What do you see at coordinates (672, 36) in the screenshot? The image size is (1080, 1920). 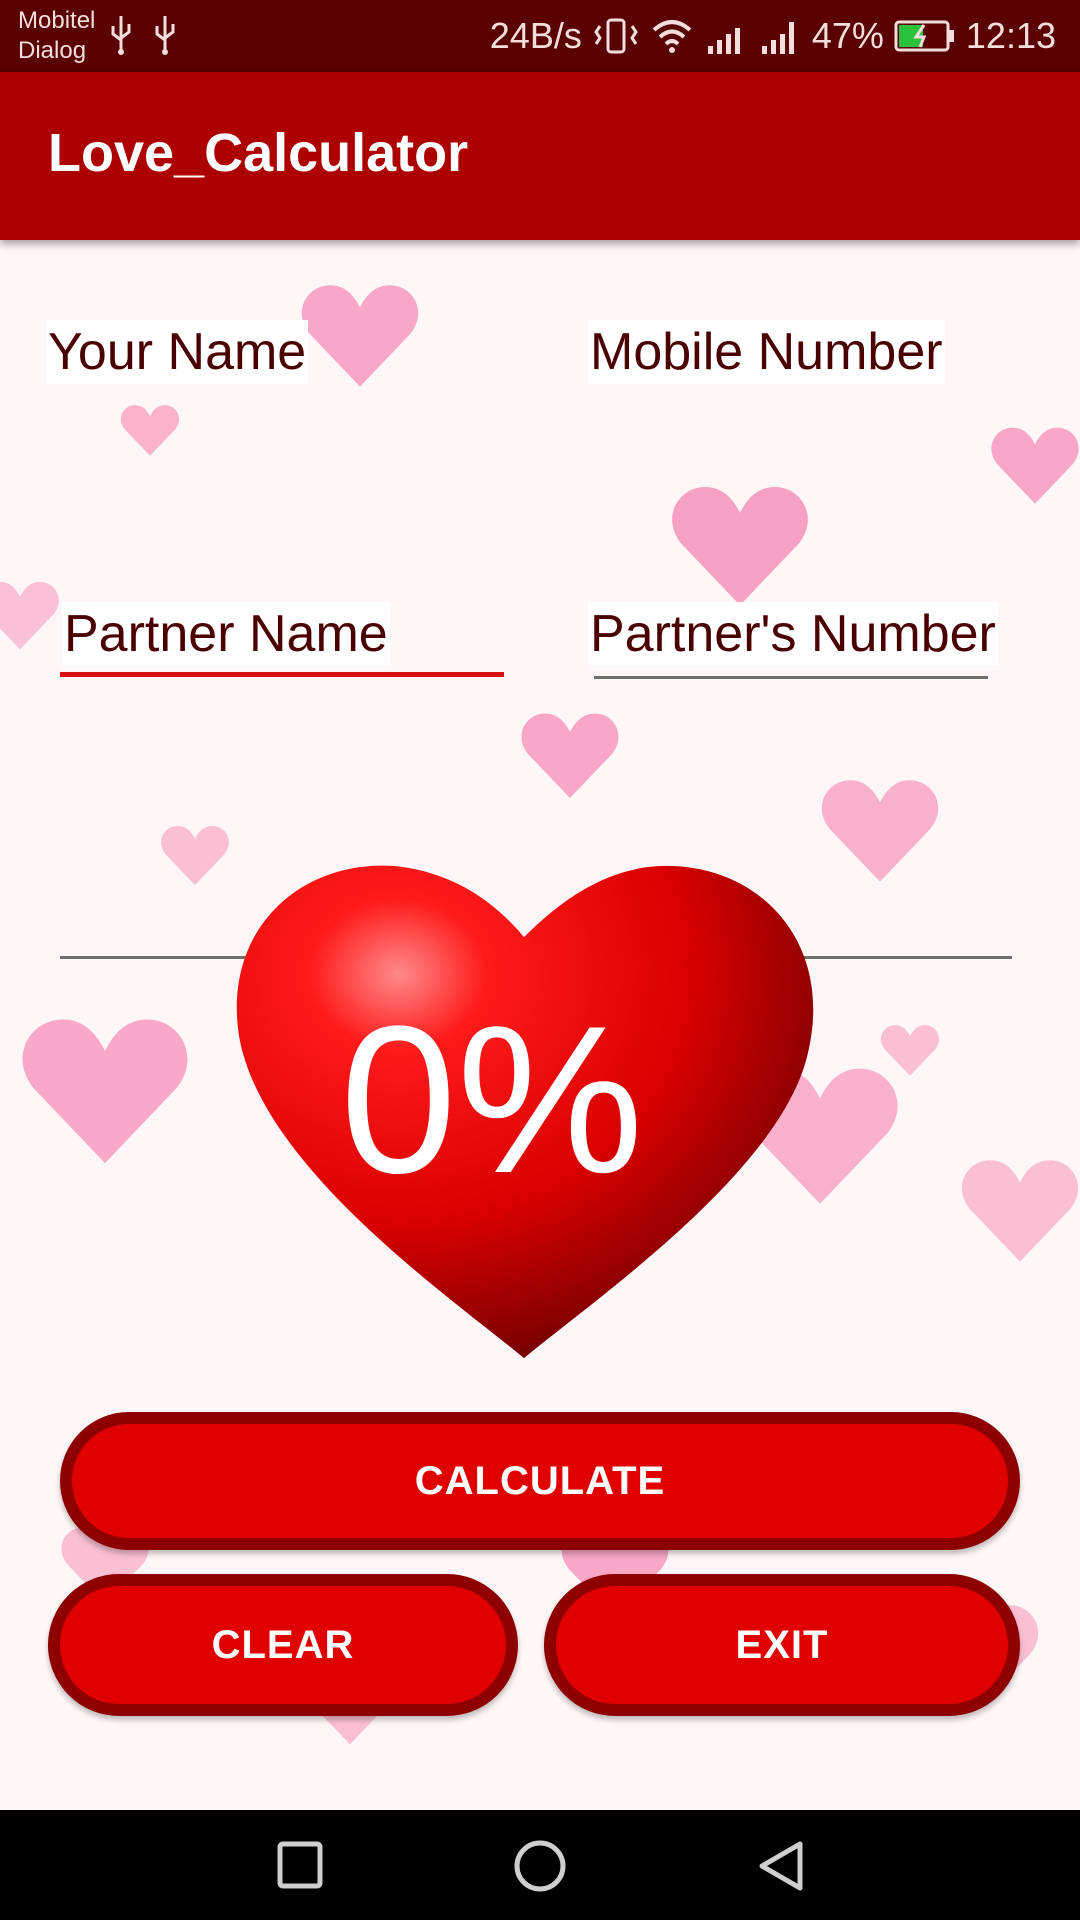 I see `wifi-icon` at bounding box center [672, 36].